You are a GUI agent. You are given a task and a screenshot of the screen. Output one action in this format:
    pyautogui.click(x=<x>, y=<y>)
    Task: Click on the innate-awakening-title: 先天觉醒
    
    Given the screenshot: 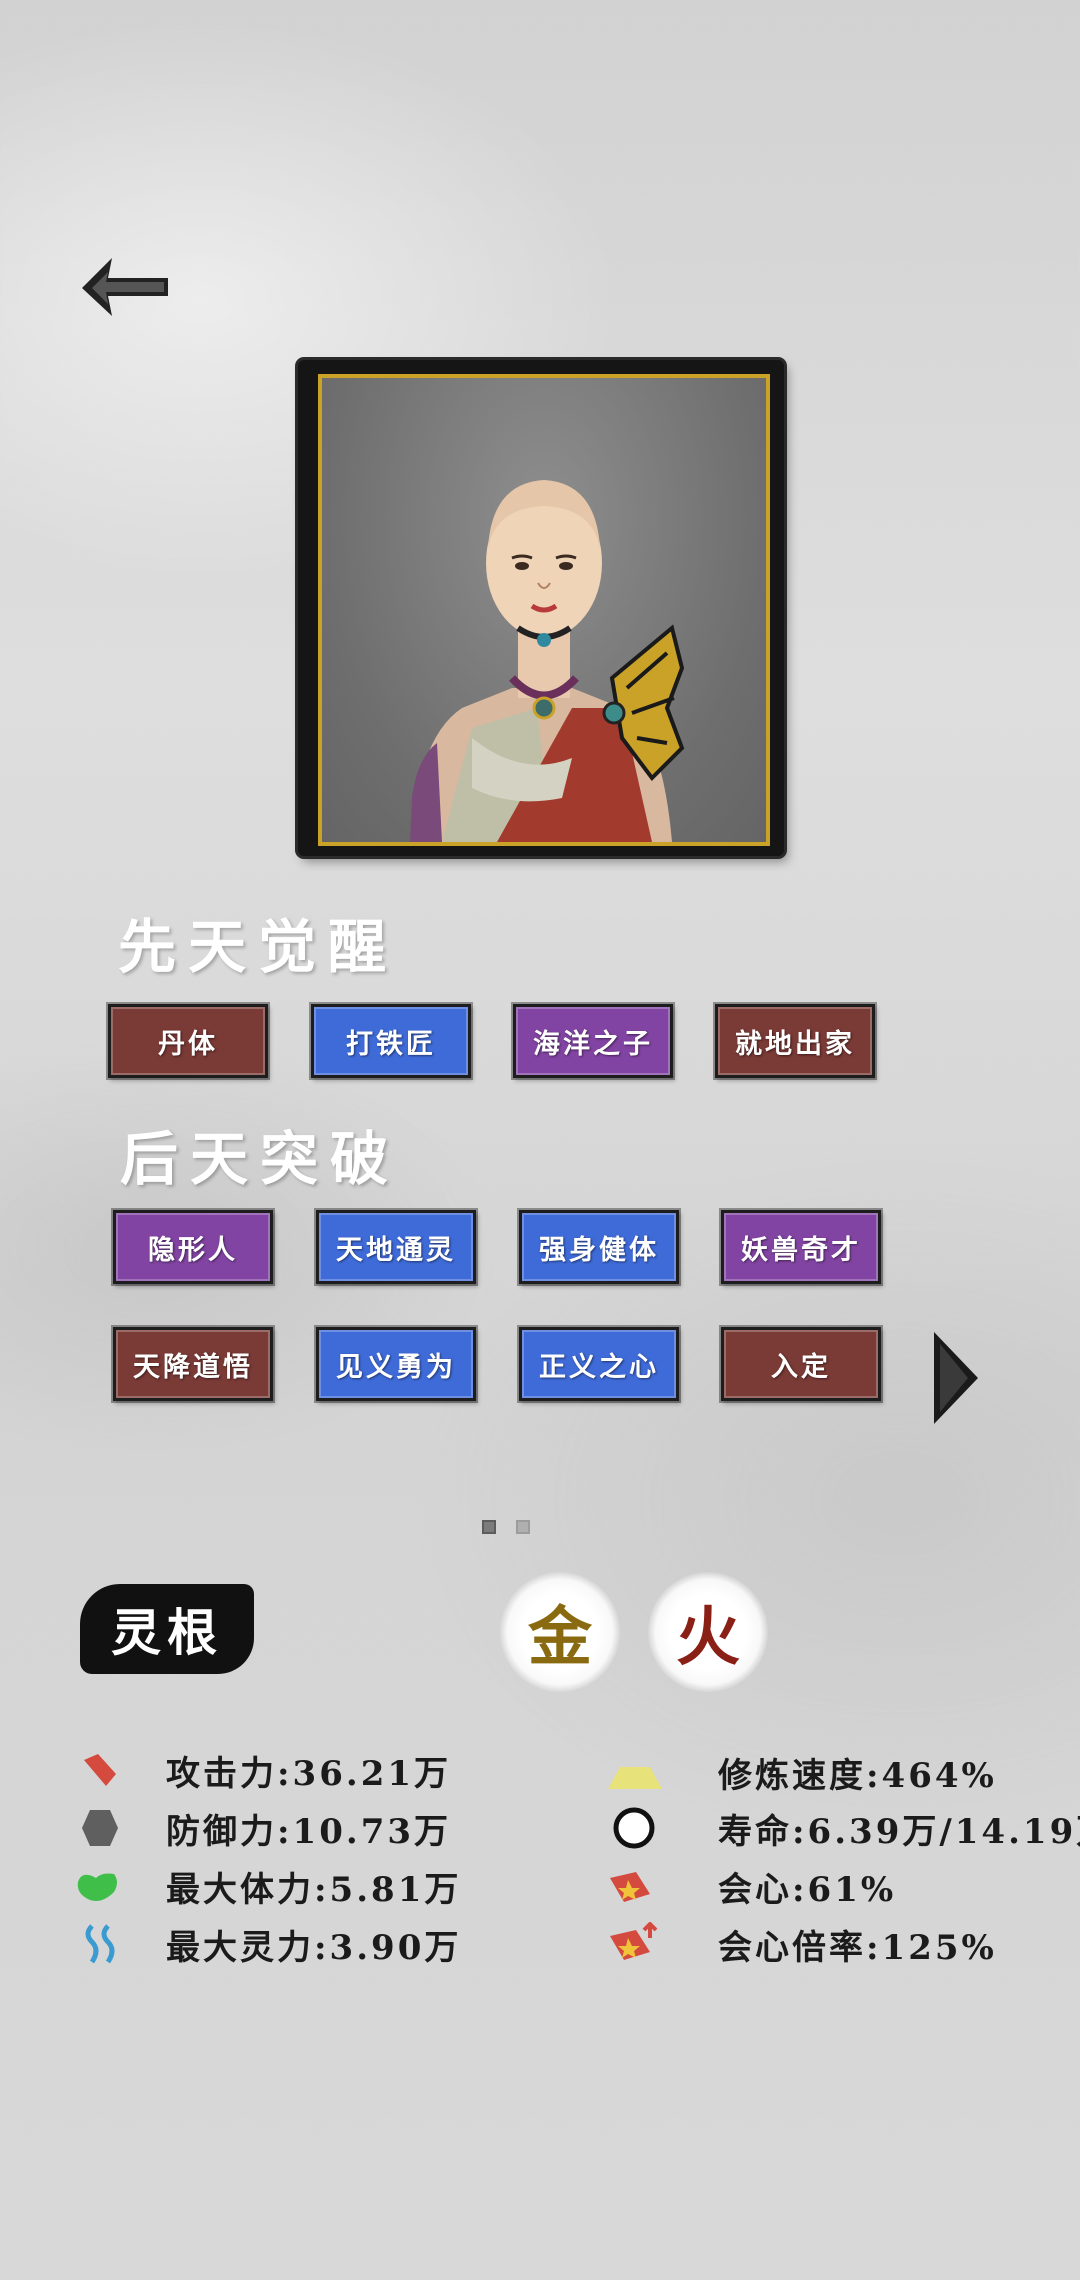 What is the action you would take?
    pyautogui.click(x=258, y=947)
    